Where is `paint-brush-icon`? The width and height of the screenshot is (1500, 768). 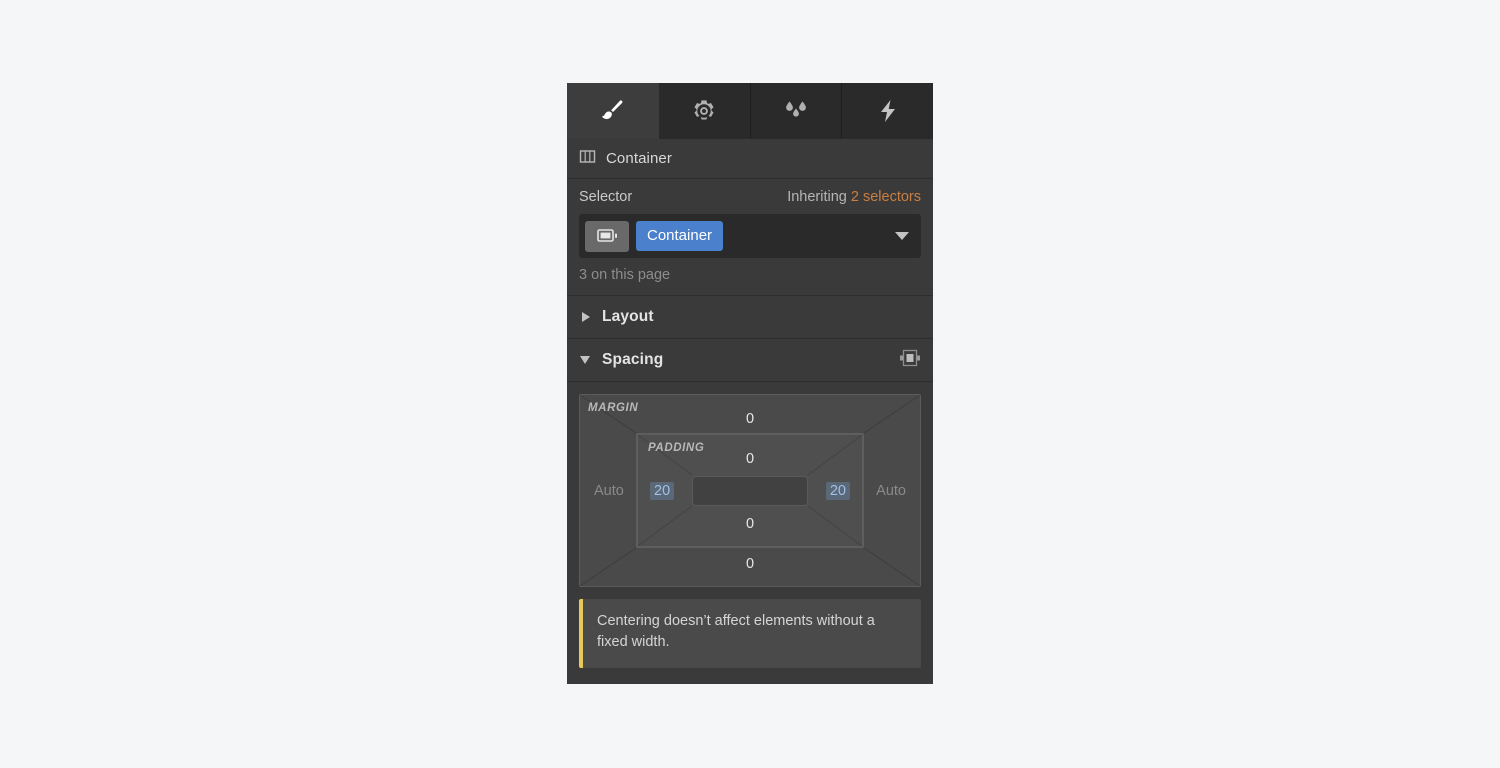 paint-brush-icon is located at coordinates (612, 111).